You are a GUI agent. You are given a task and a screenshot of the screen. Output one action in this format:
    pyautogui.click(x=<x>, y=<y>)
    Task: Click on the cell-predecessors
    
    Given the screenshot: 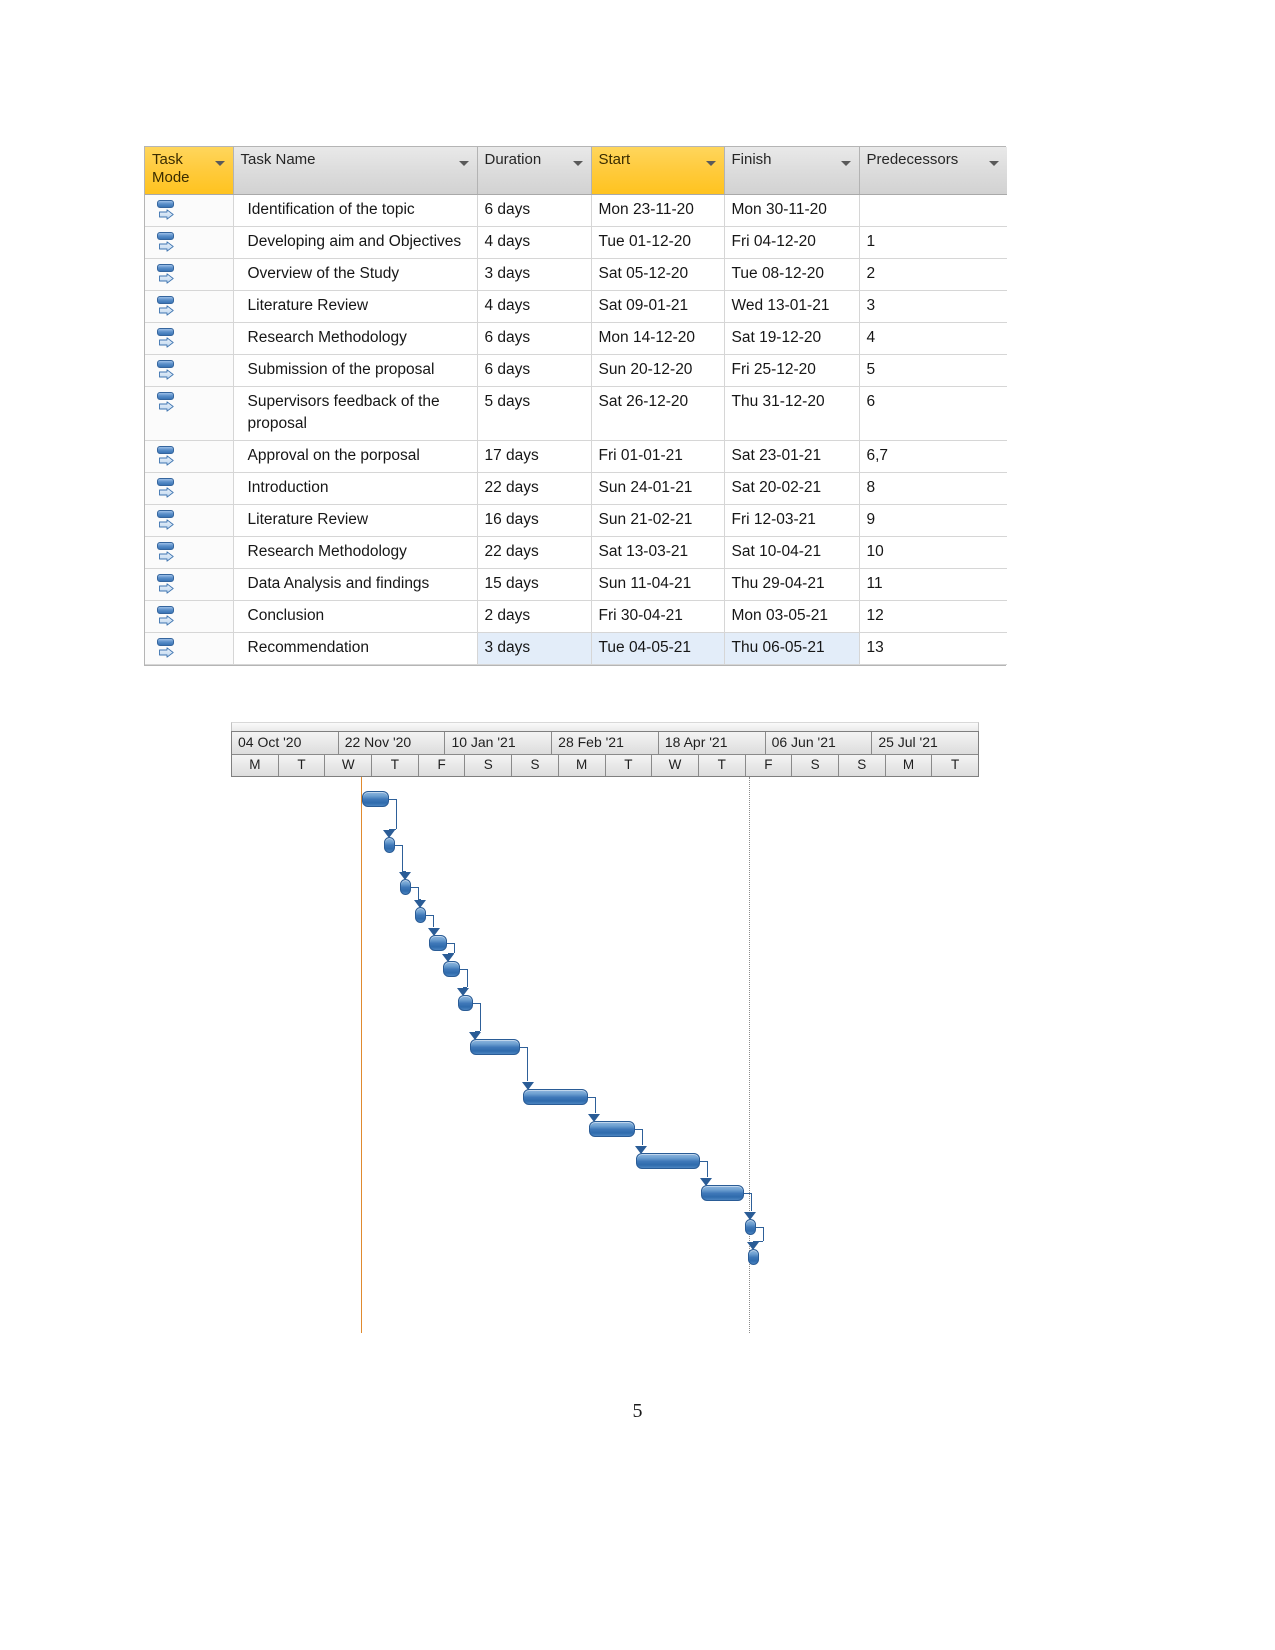 What is the action you would take?
    pyautogui.click(x=933, y=210)
    